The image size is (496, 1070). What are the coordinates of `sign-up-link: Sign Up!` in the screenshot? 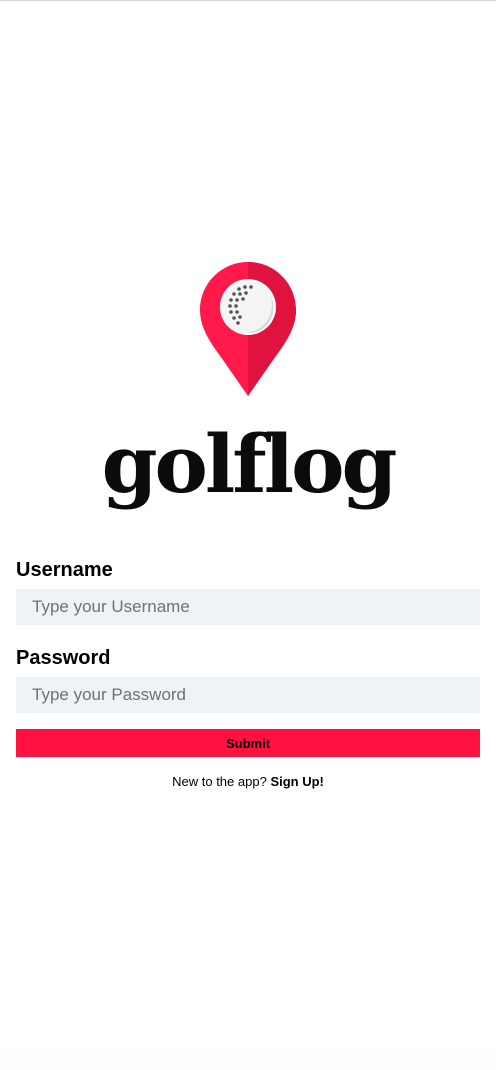 It's located at (296, 781).